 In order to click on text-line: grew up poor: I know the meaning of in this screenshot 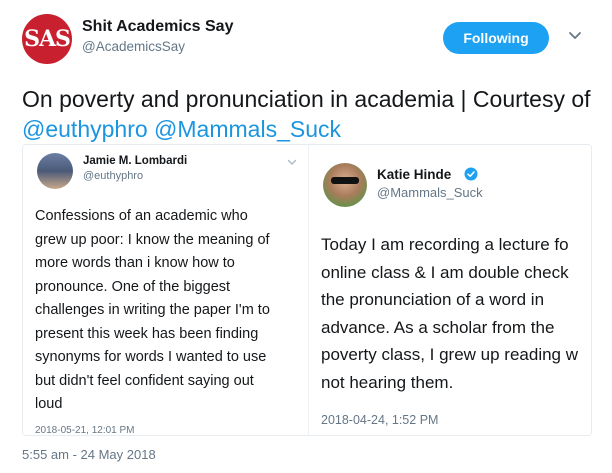, I will do `click(152, 239)`.